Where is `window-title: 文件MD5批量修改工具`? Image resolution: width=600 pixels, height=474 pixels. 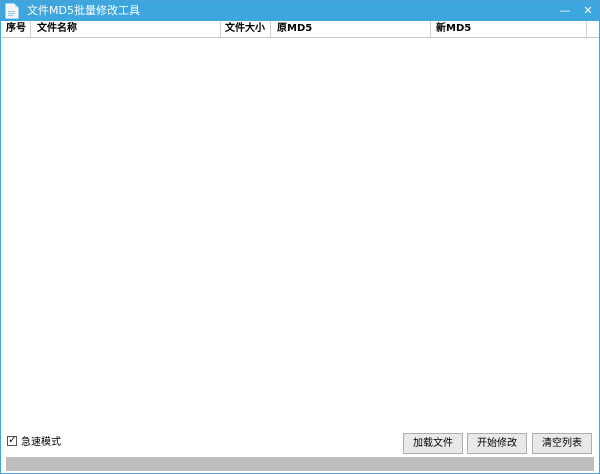 window-title: 文件MD5批量修改工具 is located at coordinates (83, 10).